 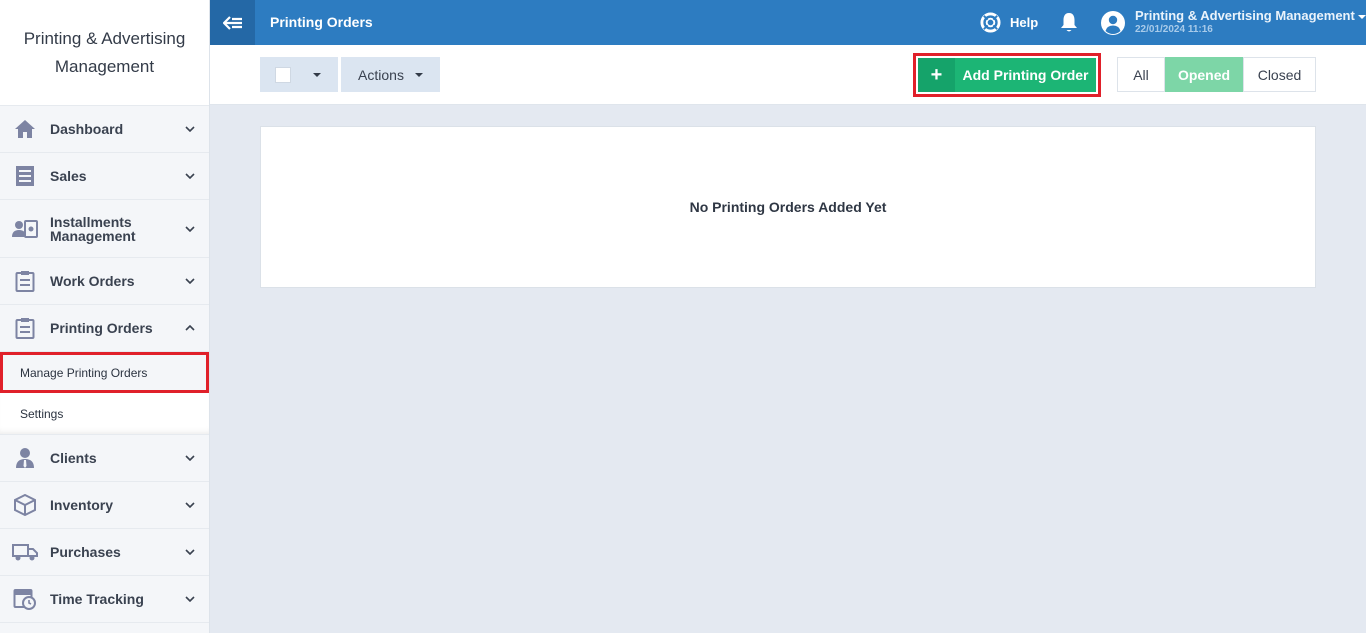 I want to click on printing-orders-submenu: Manage Printing Orders Settings, so click(x=104, y=393).